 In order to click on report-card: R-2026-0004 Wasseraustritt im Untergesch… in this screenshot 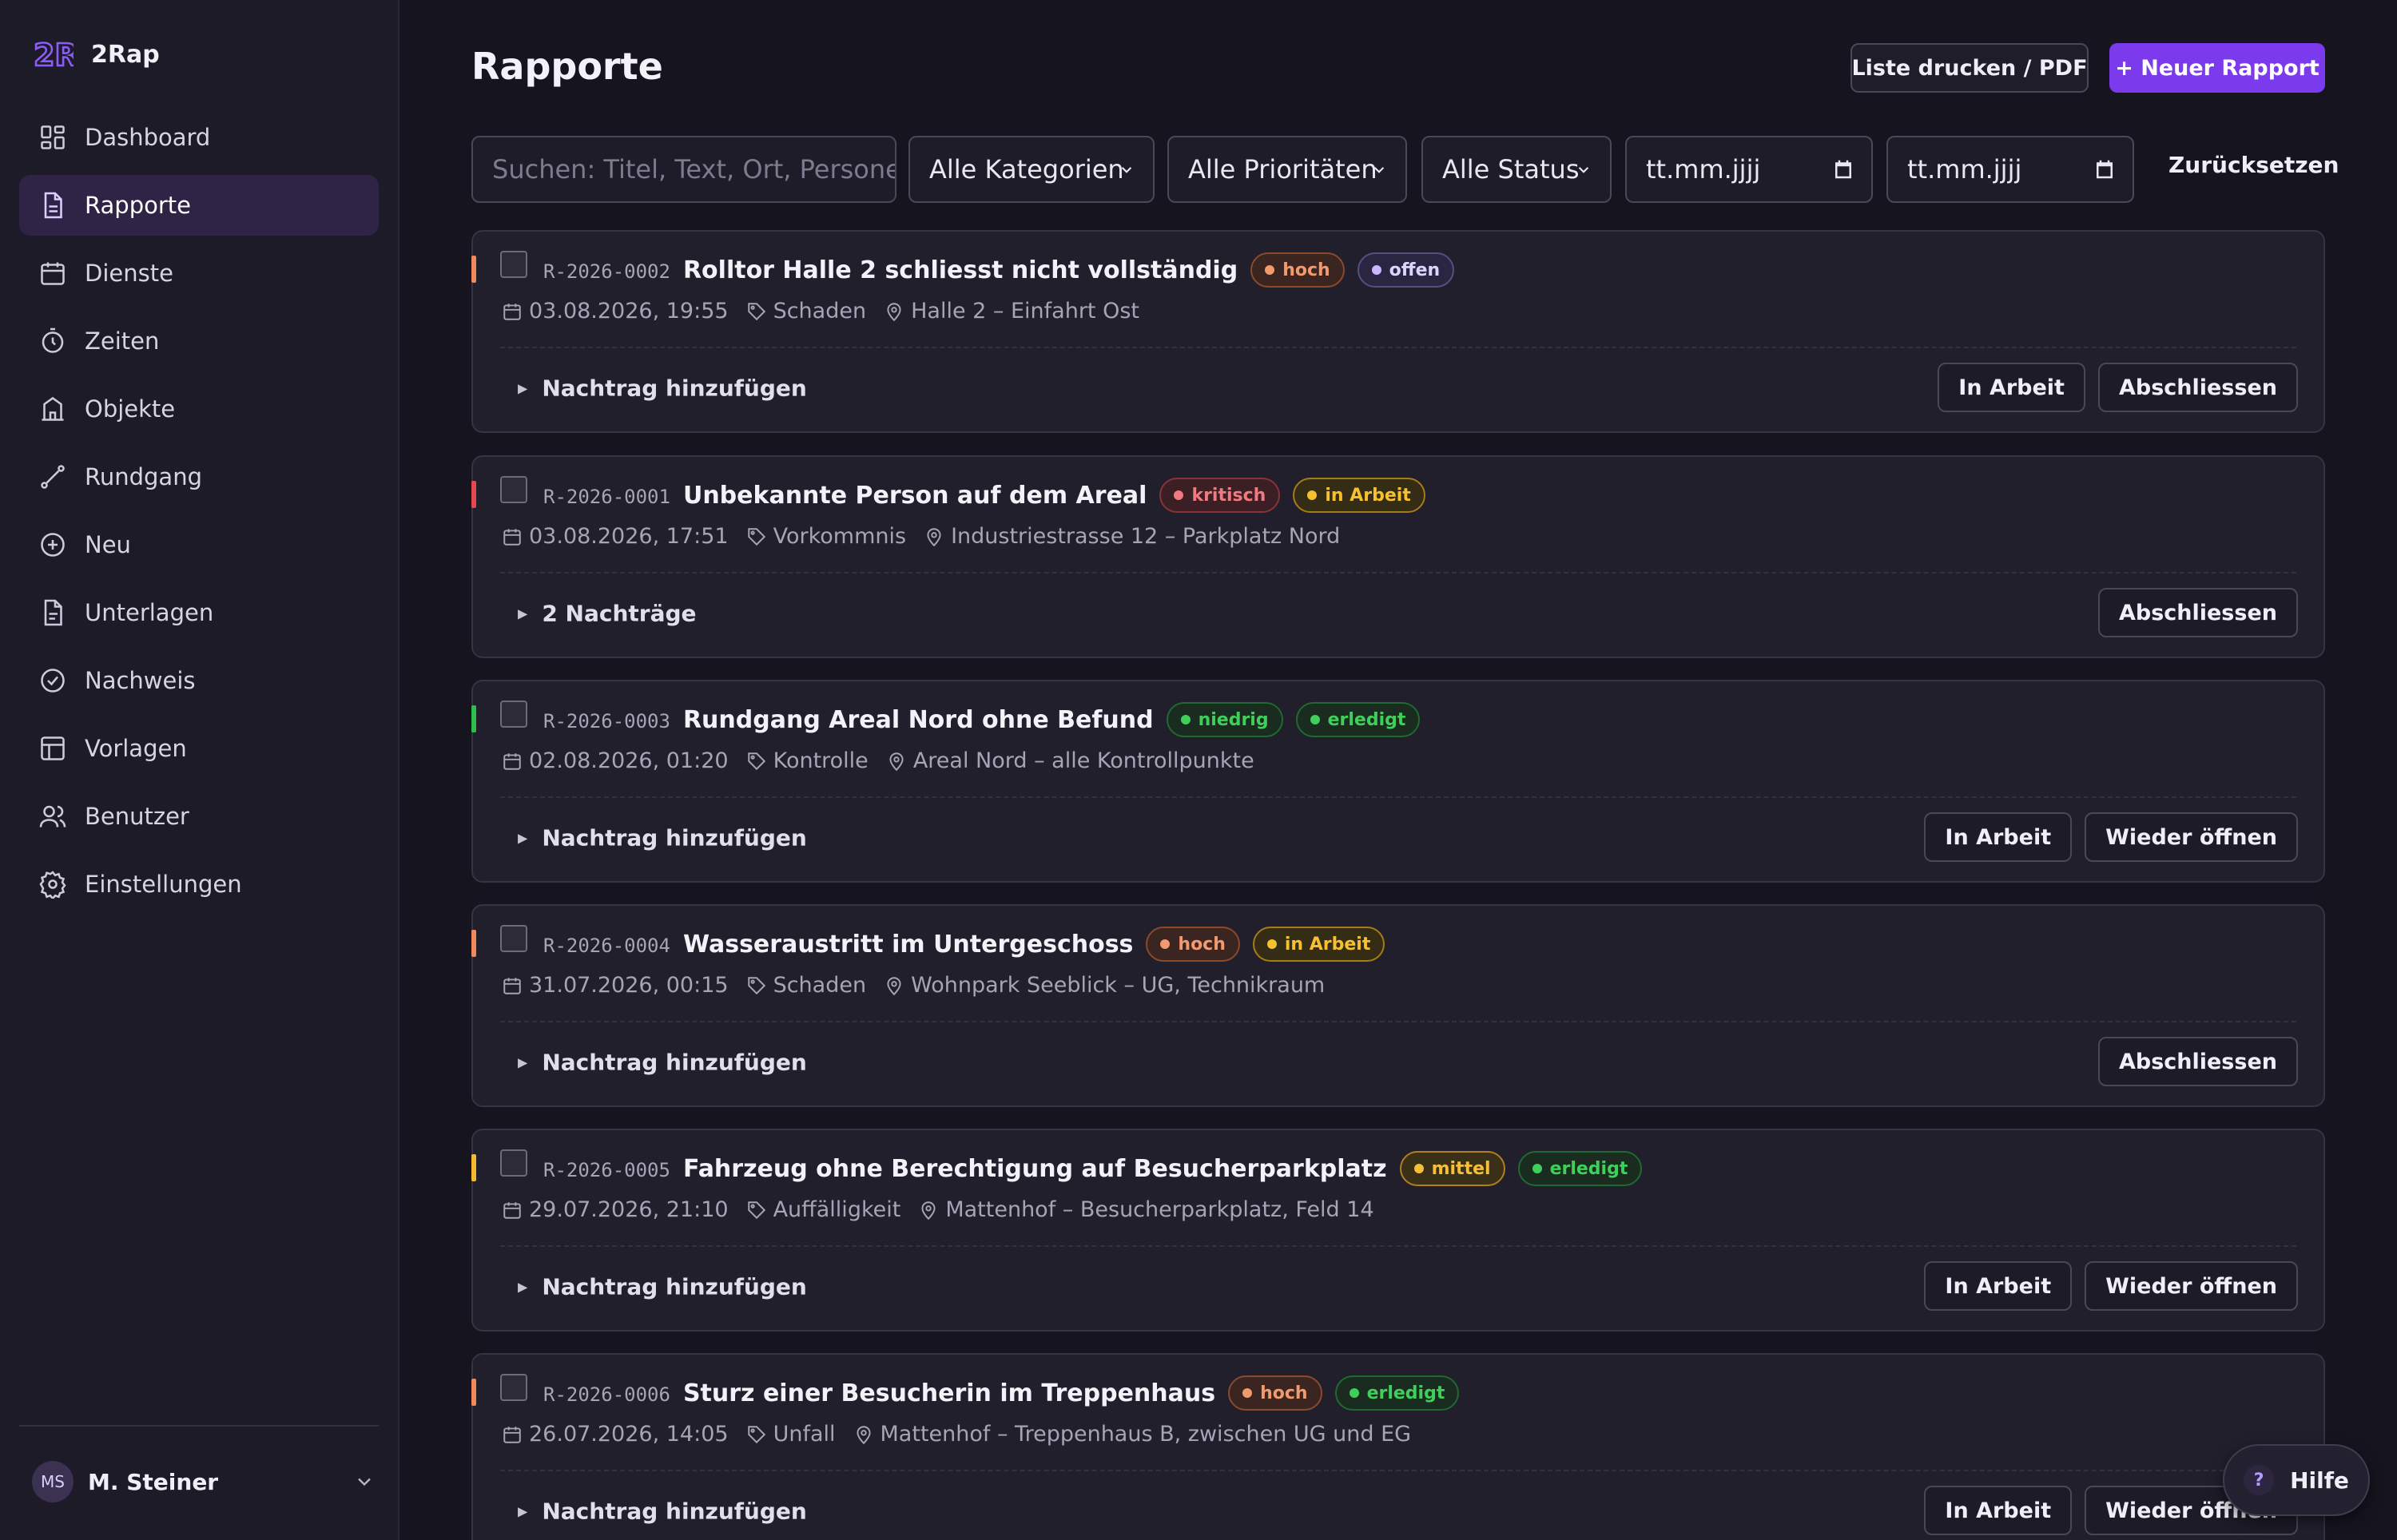, I will do `click(1398, 1006)`.